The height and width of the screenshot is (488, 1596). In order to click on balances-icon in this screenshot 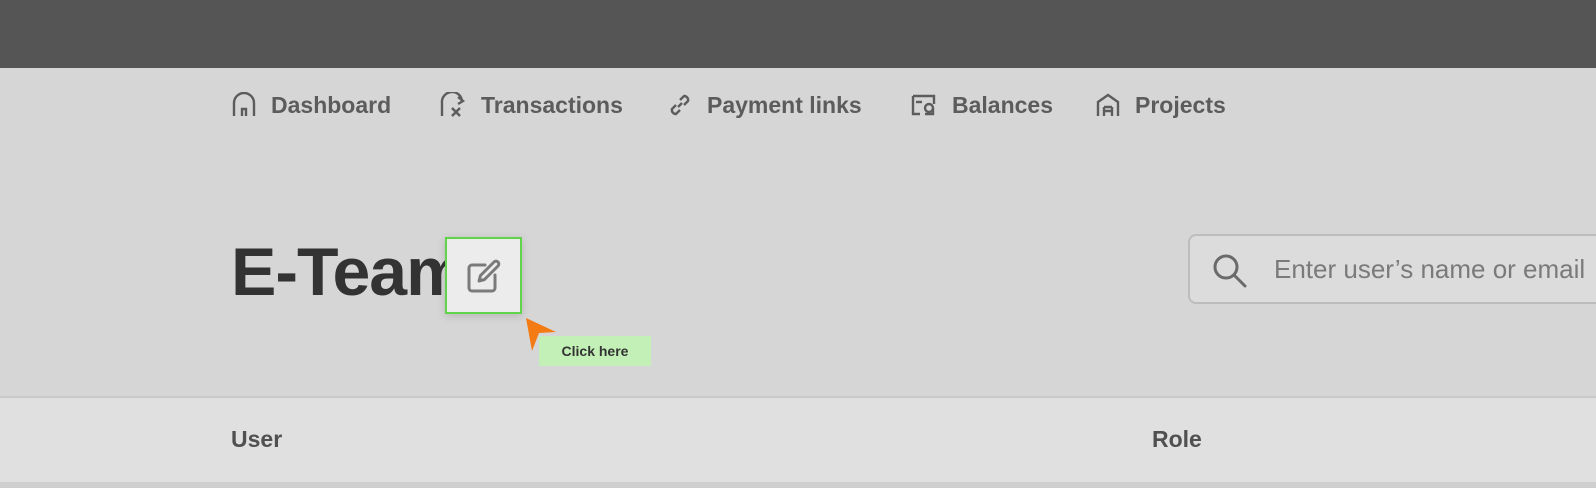, I will do `click(923, 105)`.